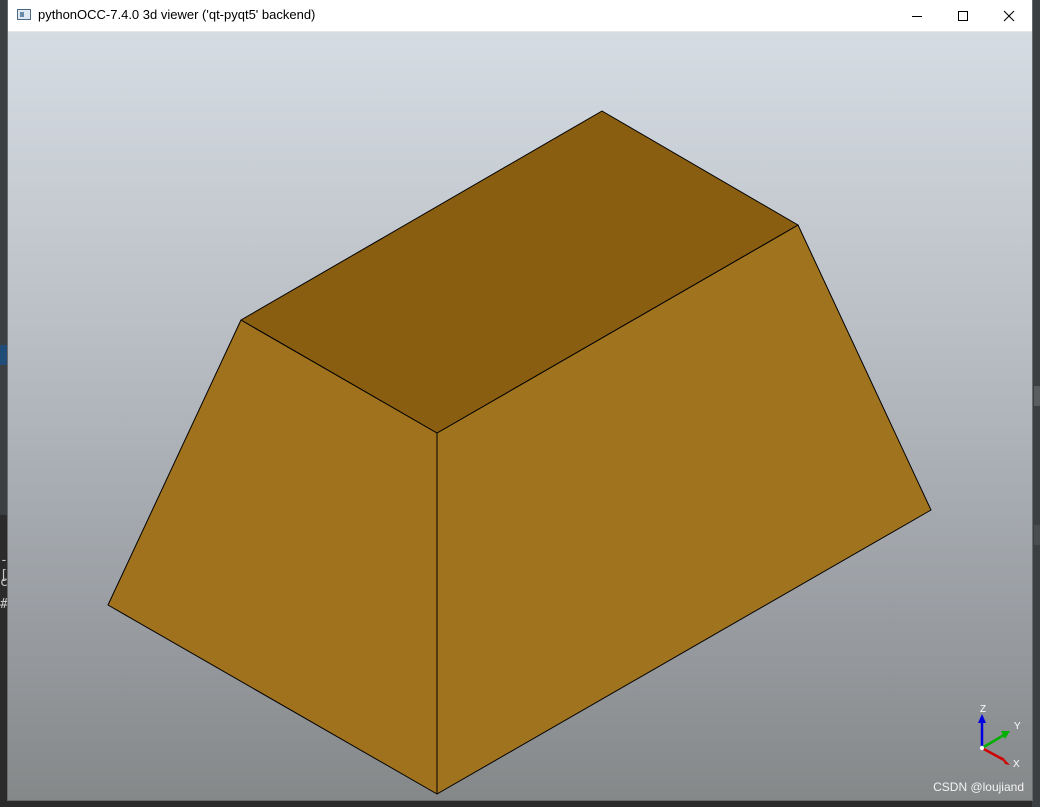 Image resolution: width=1040 pixels, height=807 pixels. I want to click on x-axis, so click(993, 754).